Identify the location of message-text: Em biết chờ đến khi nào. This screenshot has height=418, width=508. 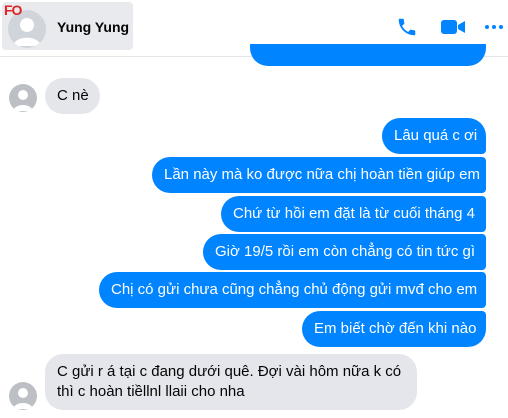
(395, 328).